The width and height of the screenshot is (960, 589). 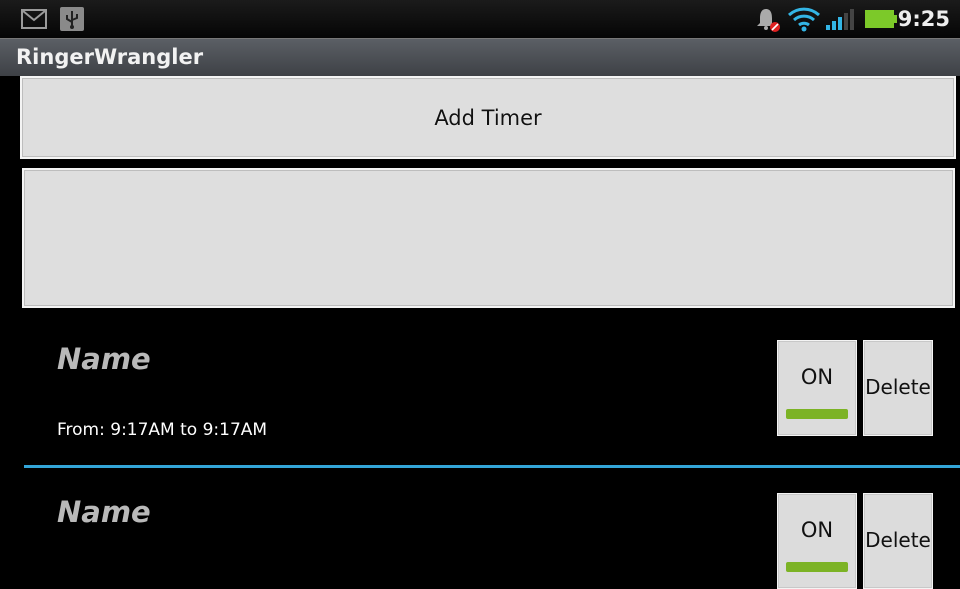 I want to click on gmail-icon, so click(x=34, y=19).